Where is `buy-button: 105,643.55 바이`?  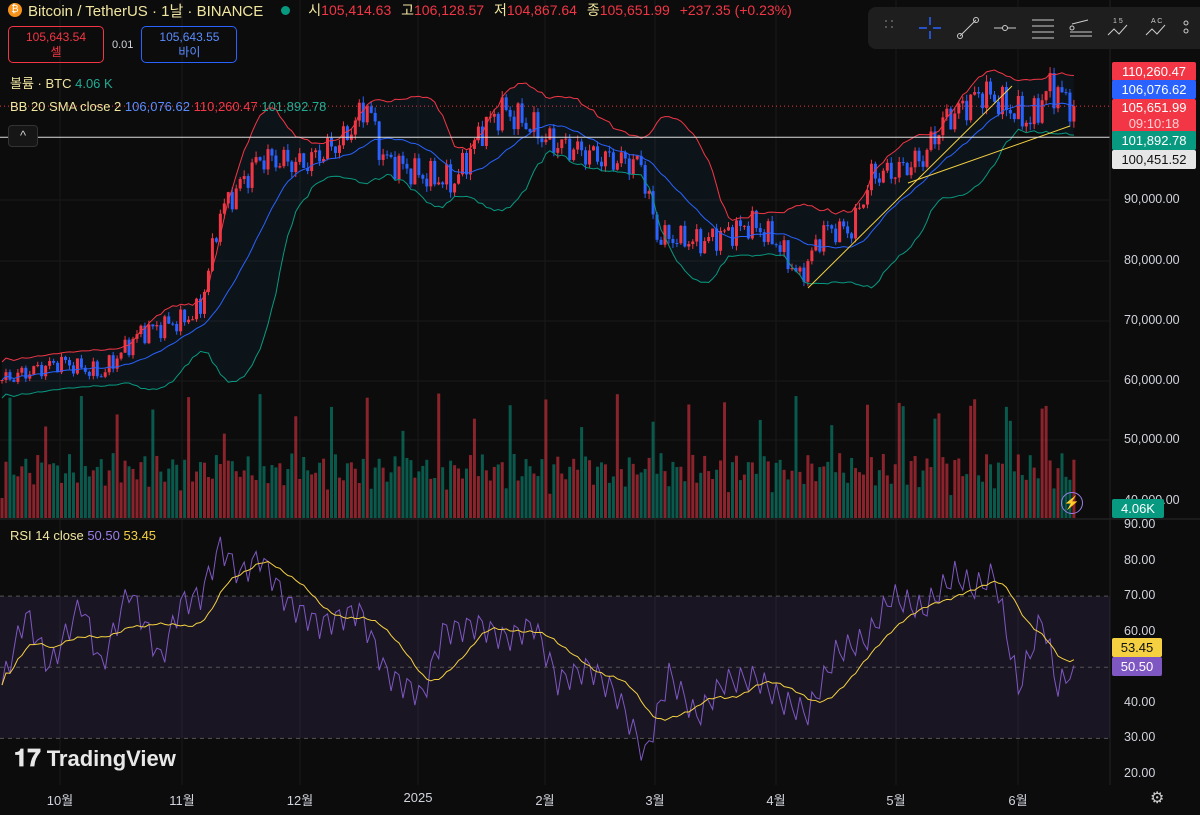
buy-button: 105,643.55 바이 is located at coordinates (189, 44).